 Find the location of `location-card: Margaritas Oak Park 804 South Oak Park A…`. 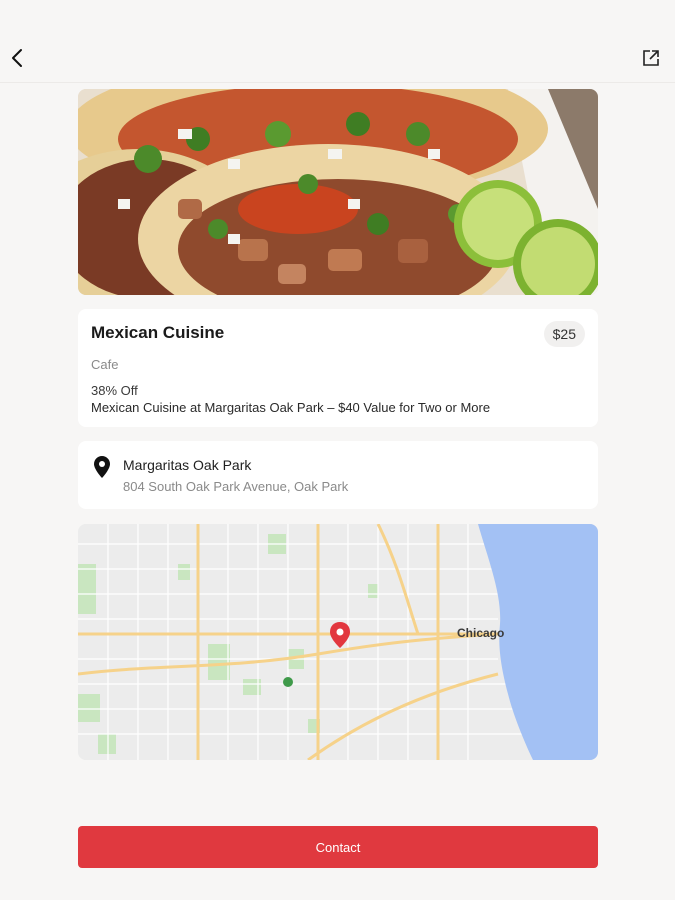

location-card: Margaritas Oak Park 804 South Oak Park A… is located at coordinates (338, 475).